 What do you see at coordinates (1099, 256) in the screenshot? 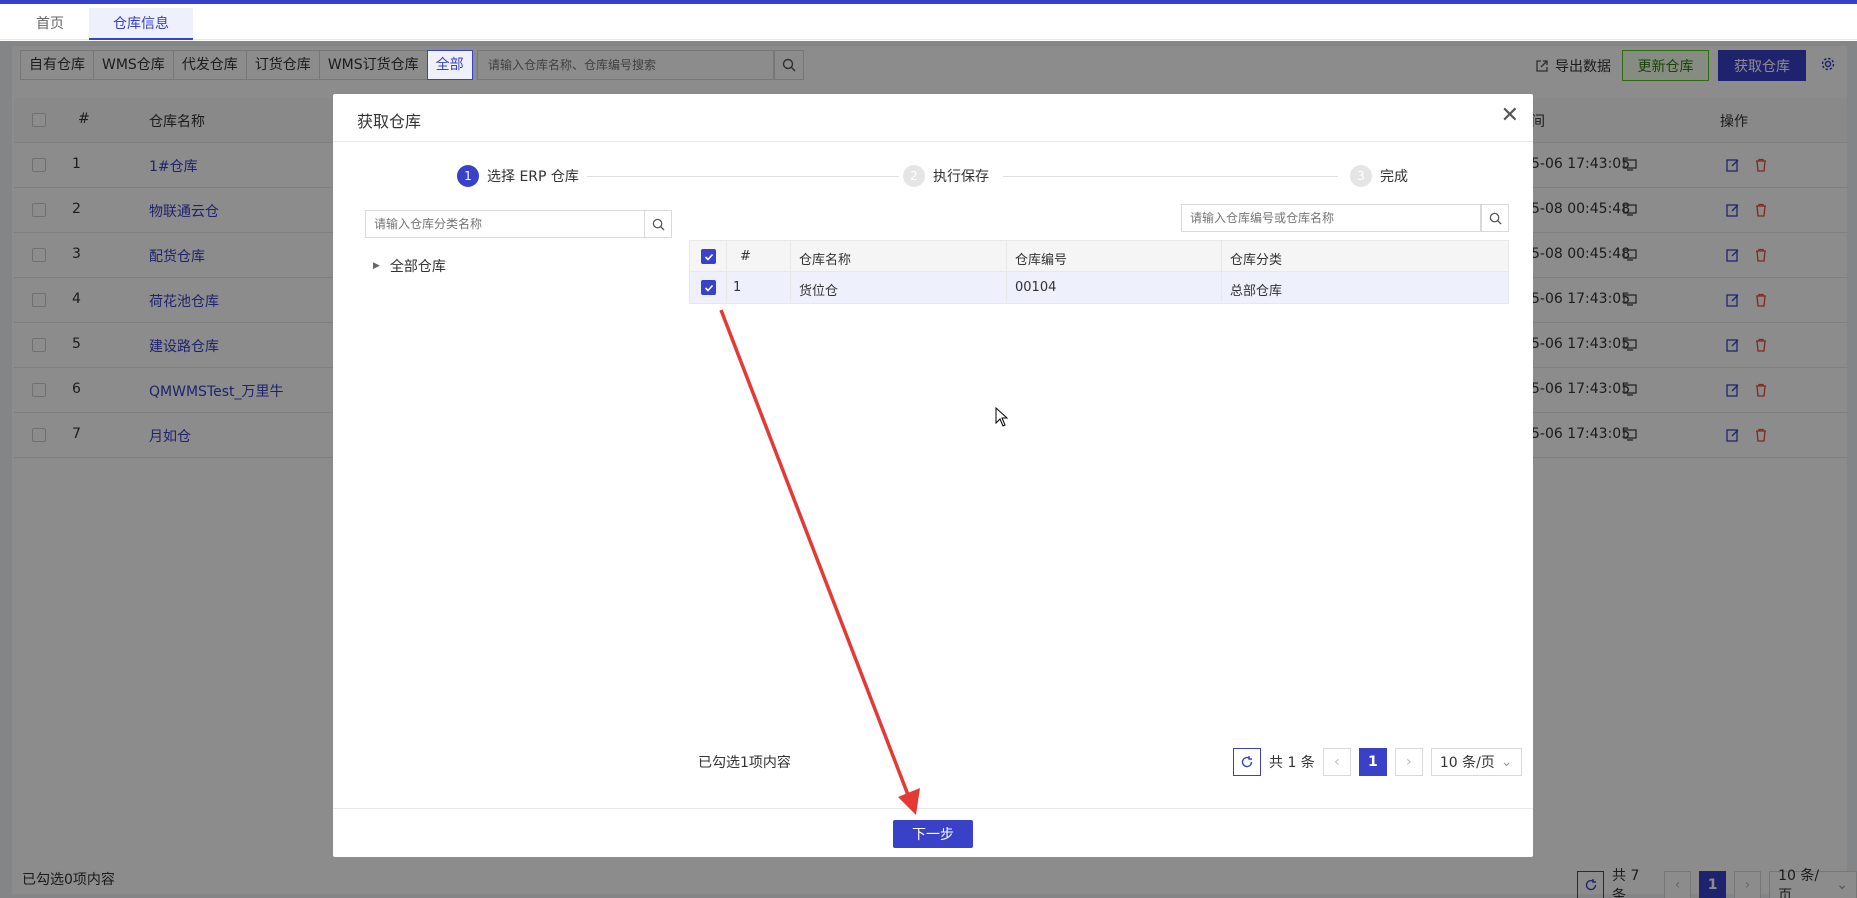
I see `modal-table-header: # 仓库名称 仓库编号 仓库分类` at bounding box center [1099, 256].